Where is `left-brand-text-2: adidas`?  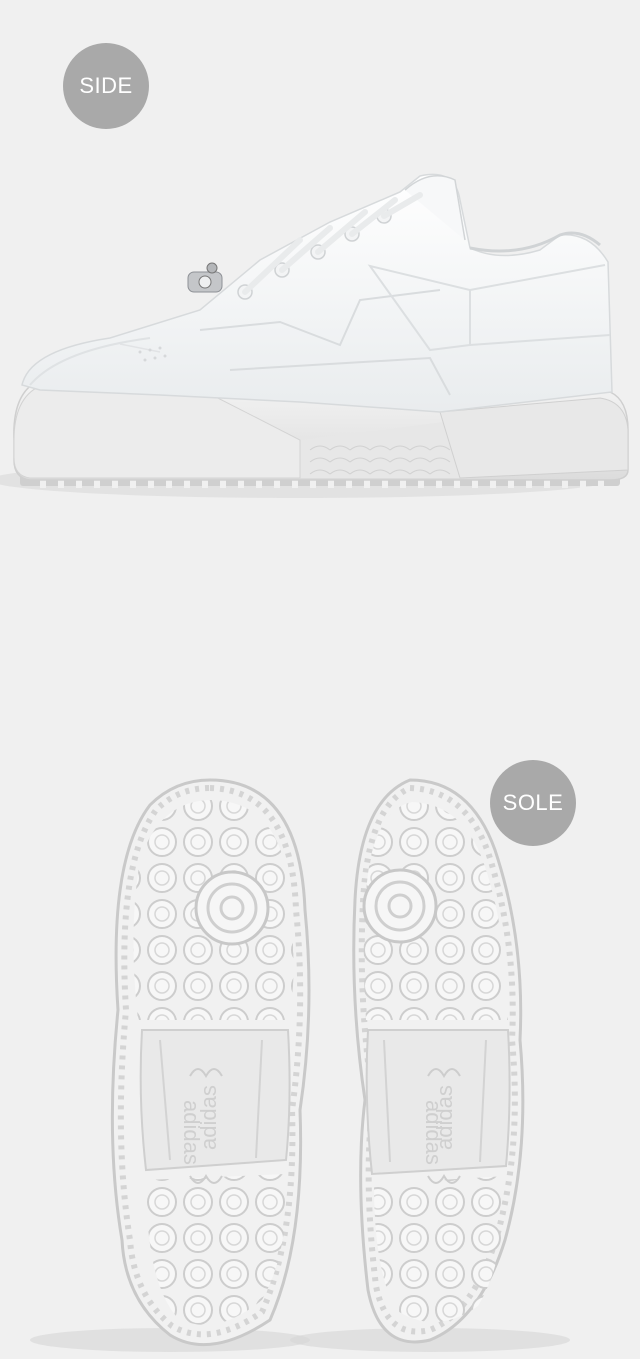 left-brand-text-2: adidas is located at coordinates (208, 1117).